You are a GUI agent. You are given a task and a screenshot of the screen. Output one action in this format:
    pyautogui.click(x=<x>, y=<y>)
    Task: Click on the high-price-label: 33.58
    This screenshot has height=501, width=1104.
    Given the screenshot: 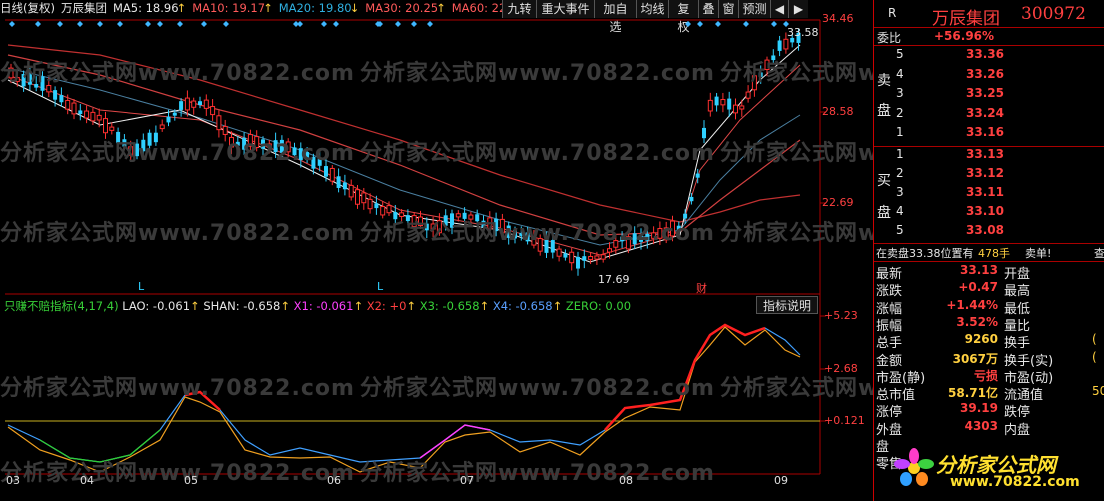 What is the action you would take?
    pyautogui.click(x=803, y=32)
    